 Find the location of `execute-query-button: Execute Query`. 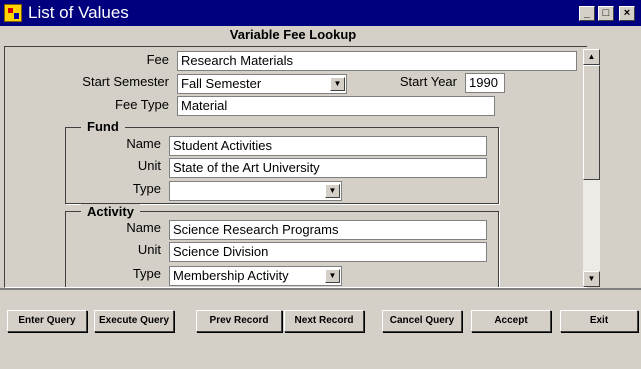

execute-query-button: Execute Query is located at coordinates (134, 321).